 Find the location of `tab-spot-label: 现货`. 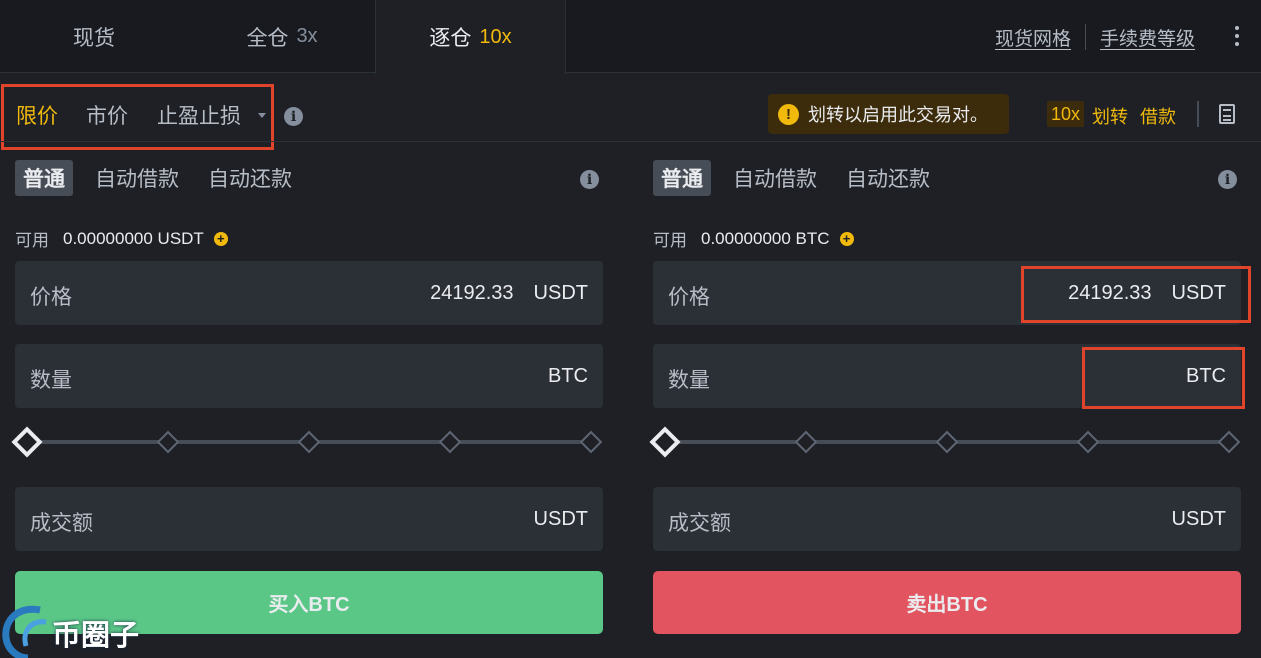

tab-spot-label: 现货 is located at coordinates (94, 38).